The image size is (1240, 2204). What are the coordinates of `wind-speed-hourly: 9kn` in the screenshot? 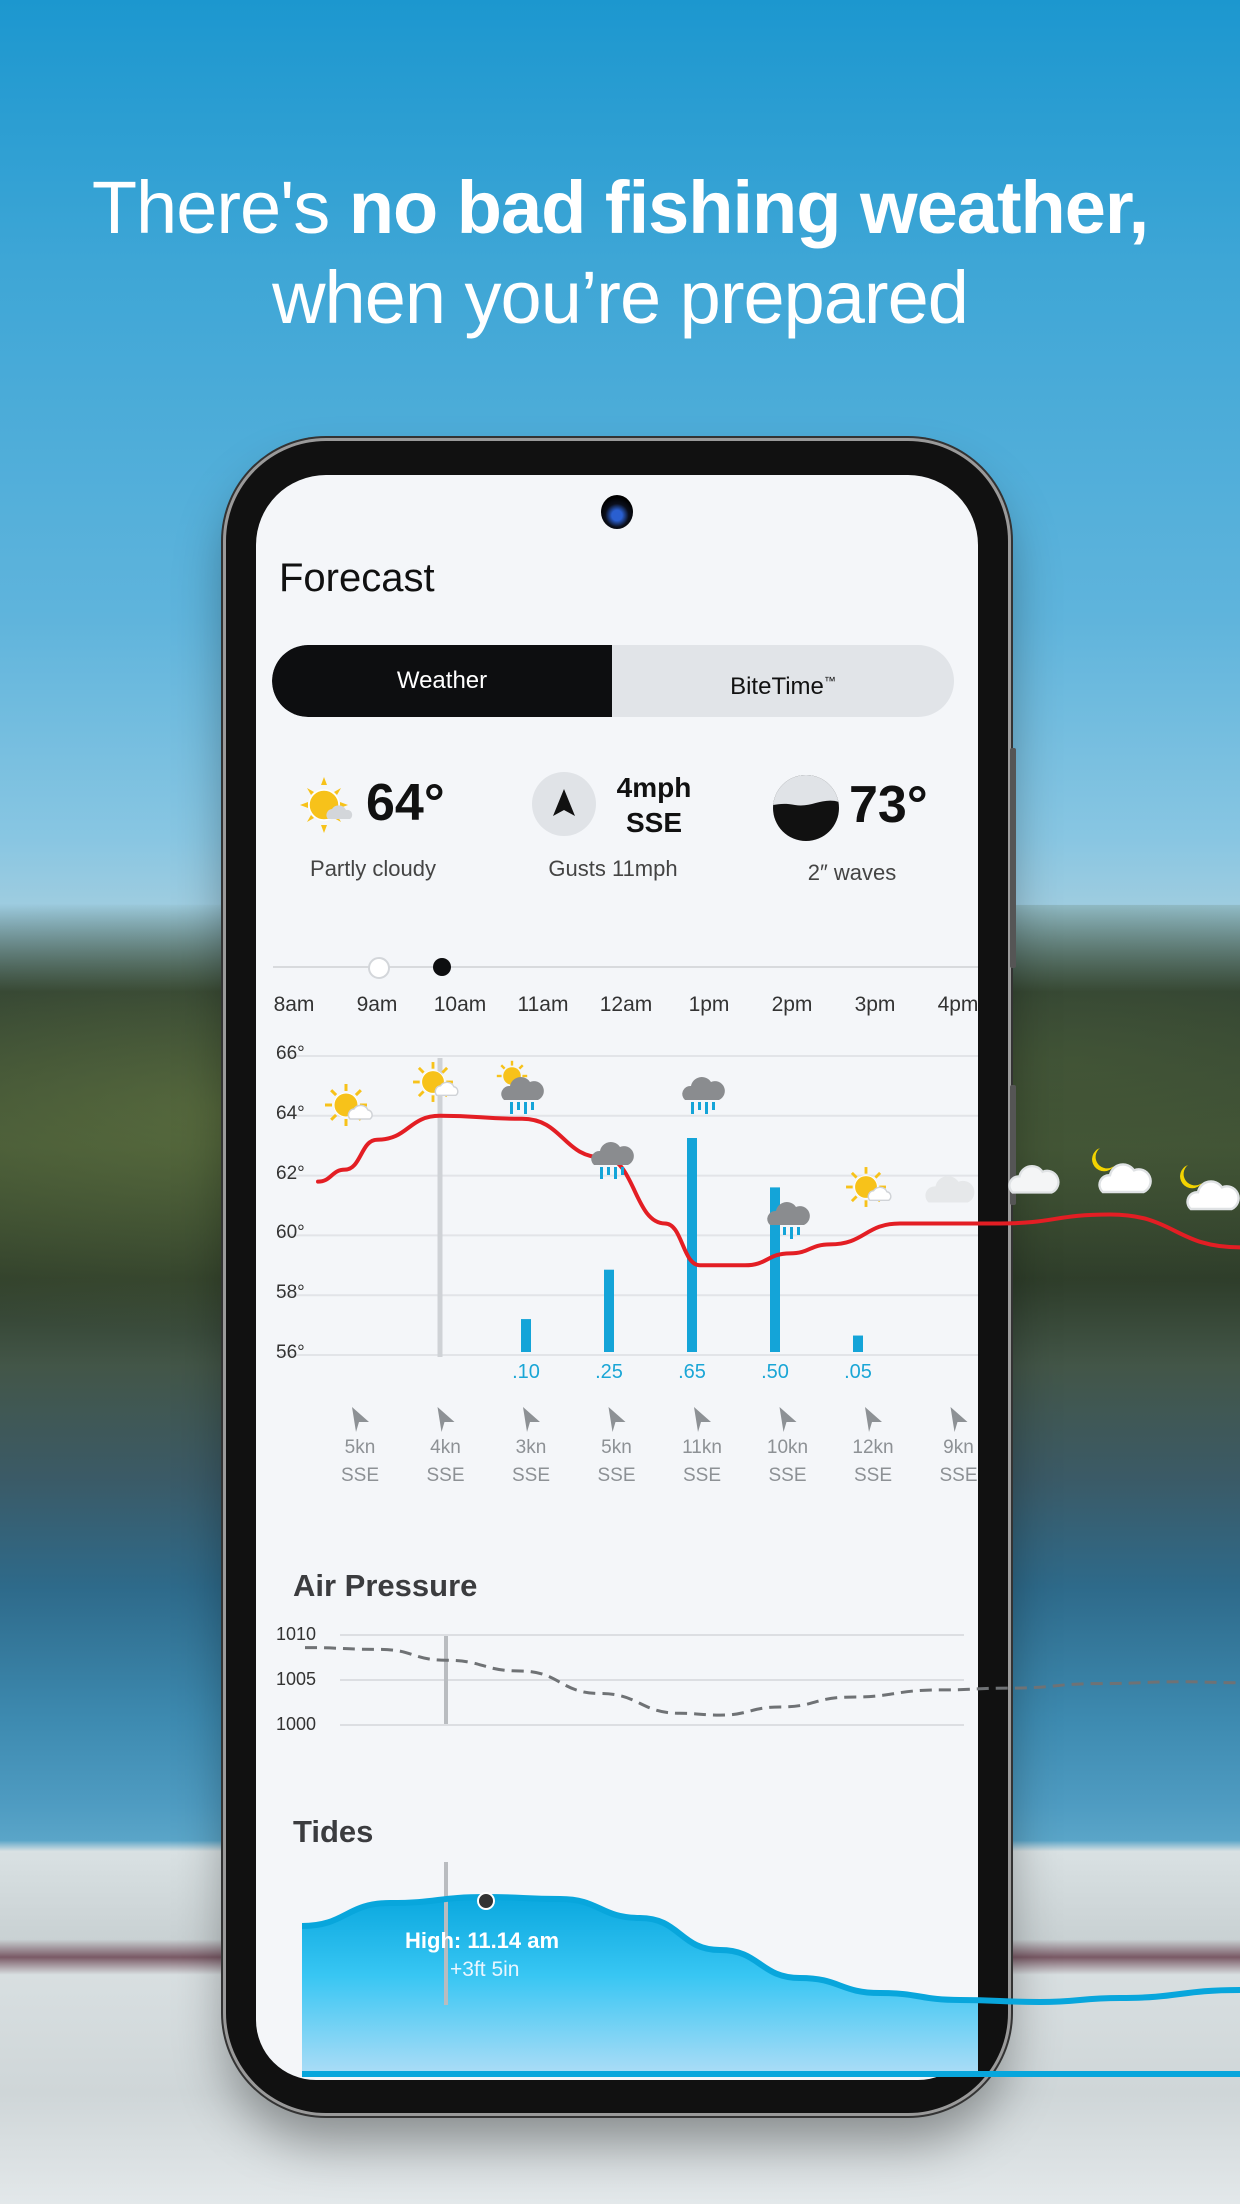 It's located at (958, 1447).